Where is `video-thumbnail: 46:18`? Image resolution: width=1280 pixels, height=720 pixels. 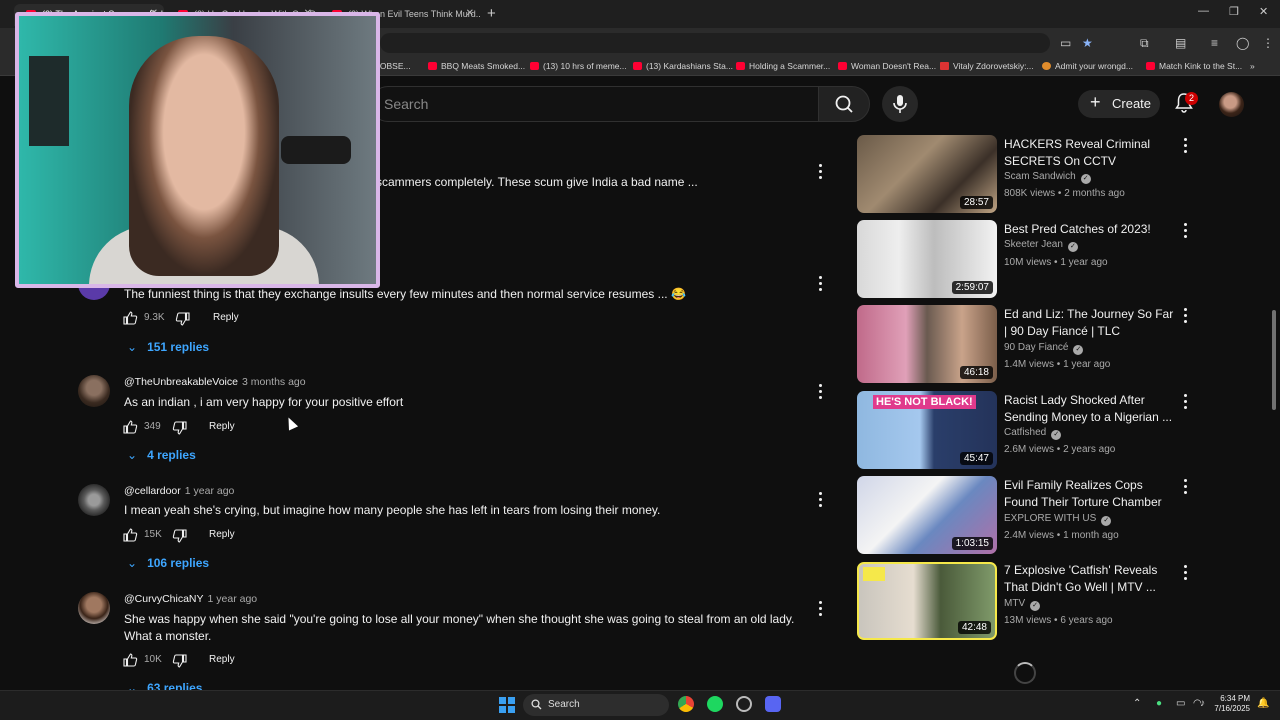
video-thumbnail: 46:18 is located at coordinates (927, 344).